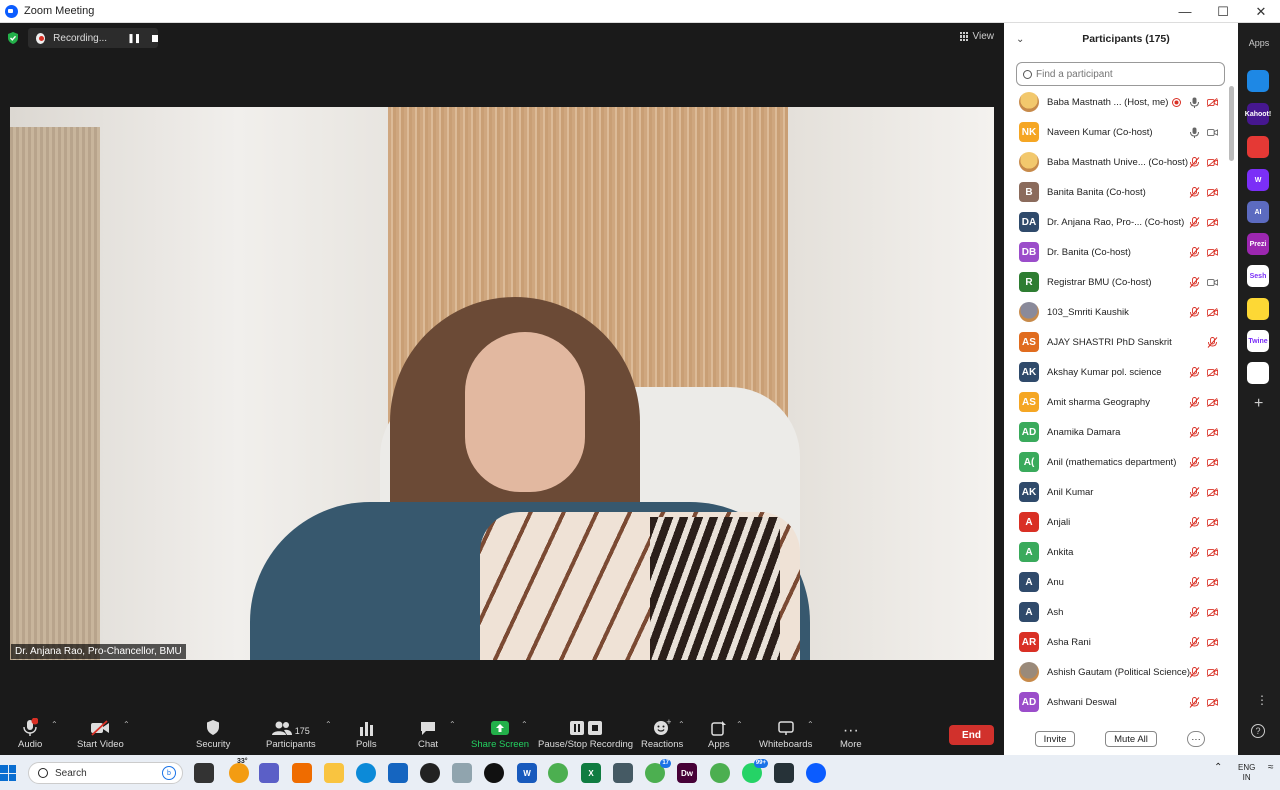 The width and height of the screenshot is (1280, 790). I want to click on task-view-icon, so click(204, 773).